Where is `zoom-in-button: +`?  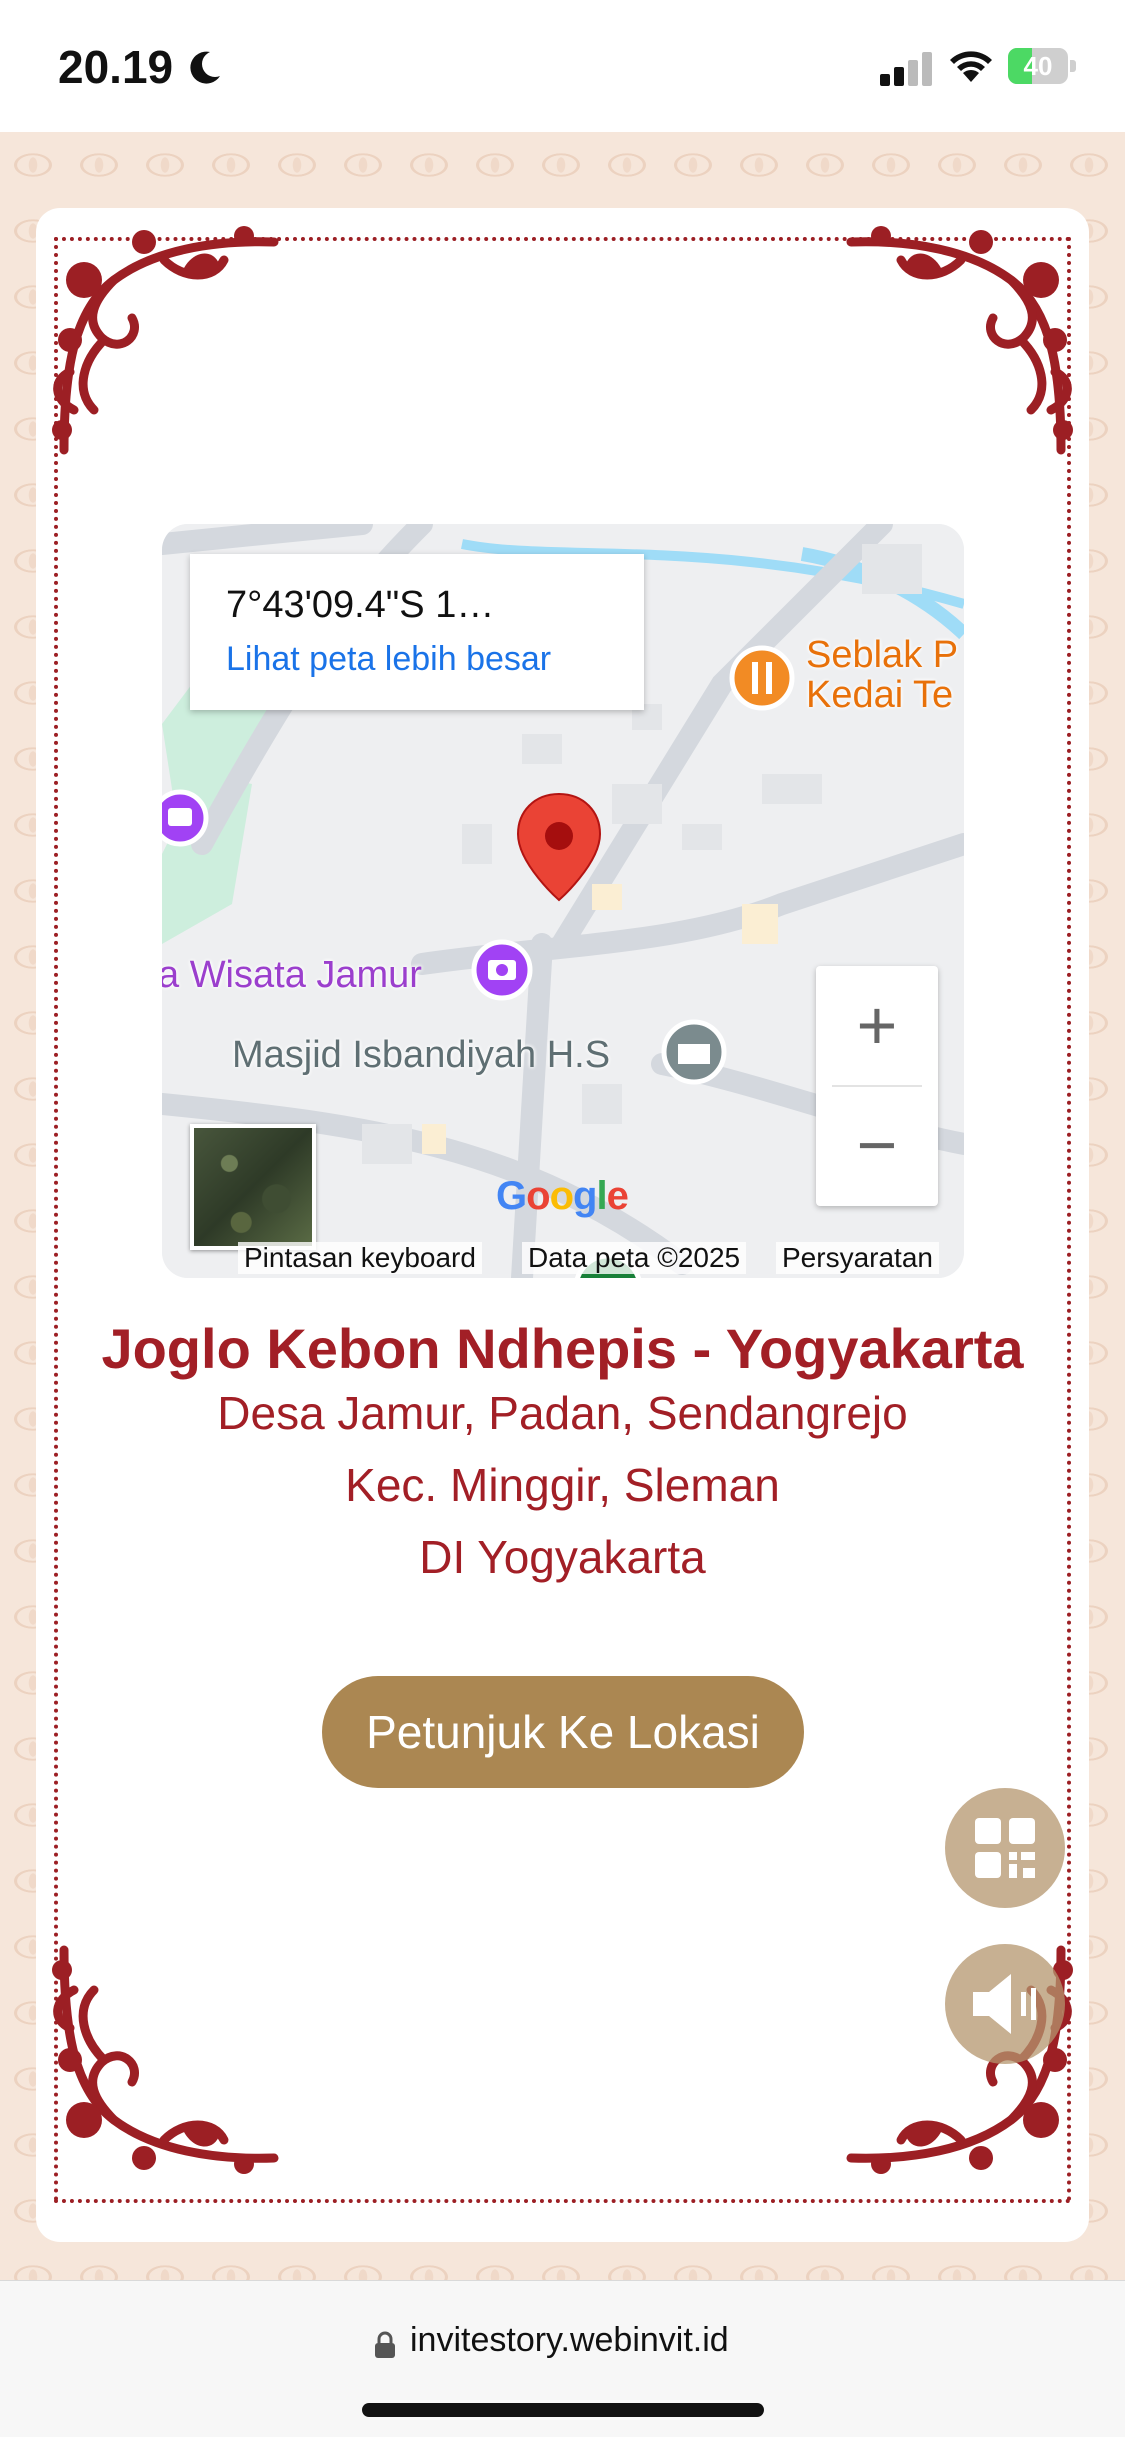 zoom-in-button: + is located at coordinates (877, 1025).